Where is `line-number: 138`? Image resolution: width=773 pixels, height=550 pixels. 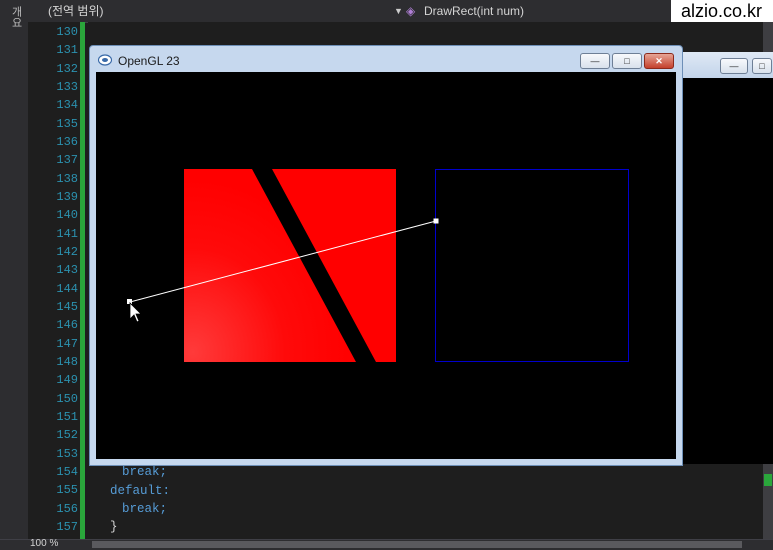
line-number: 138 is located at coordinates (67, 178).